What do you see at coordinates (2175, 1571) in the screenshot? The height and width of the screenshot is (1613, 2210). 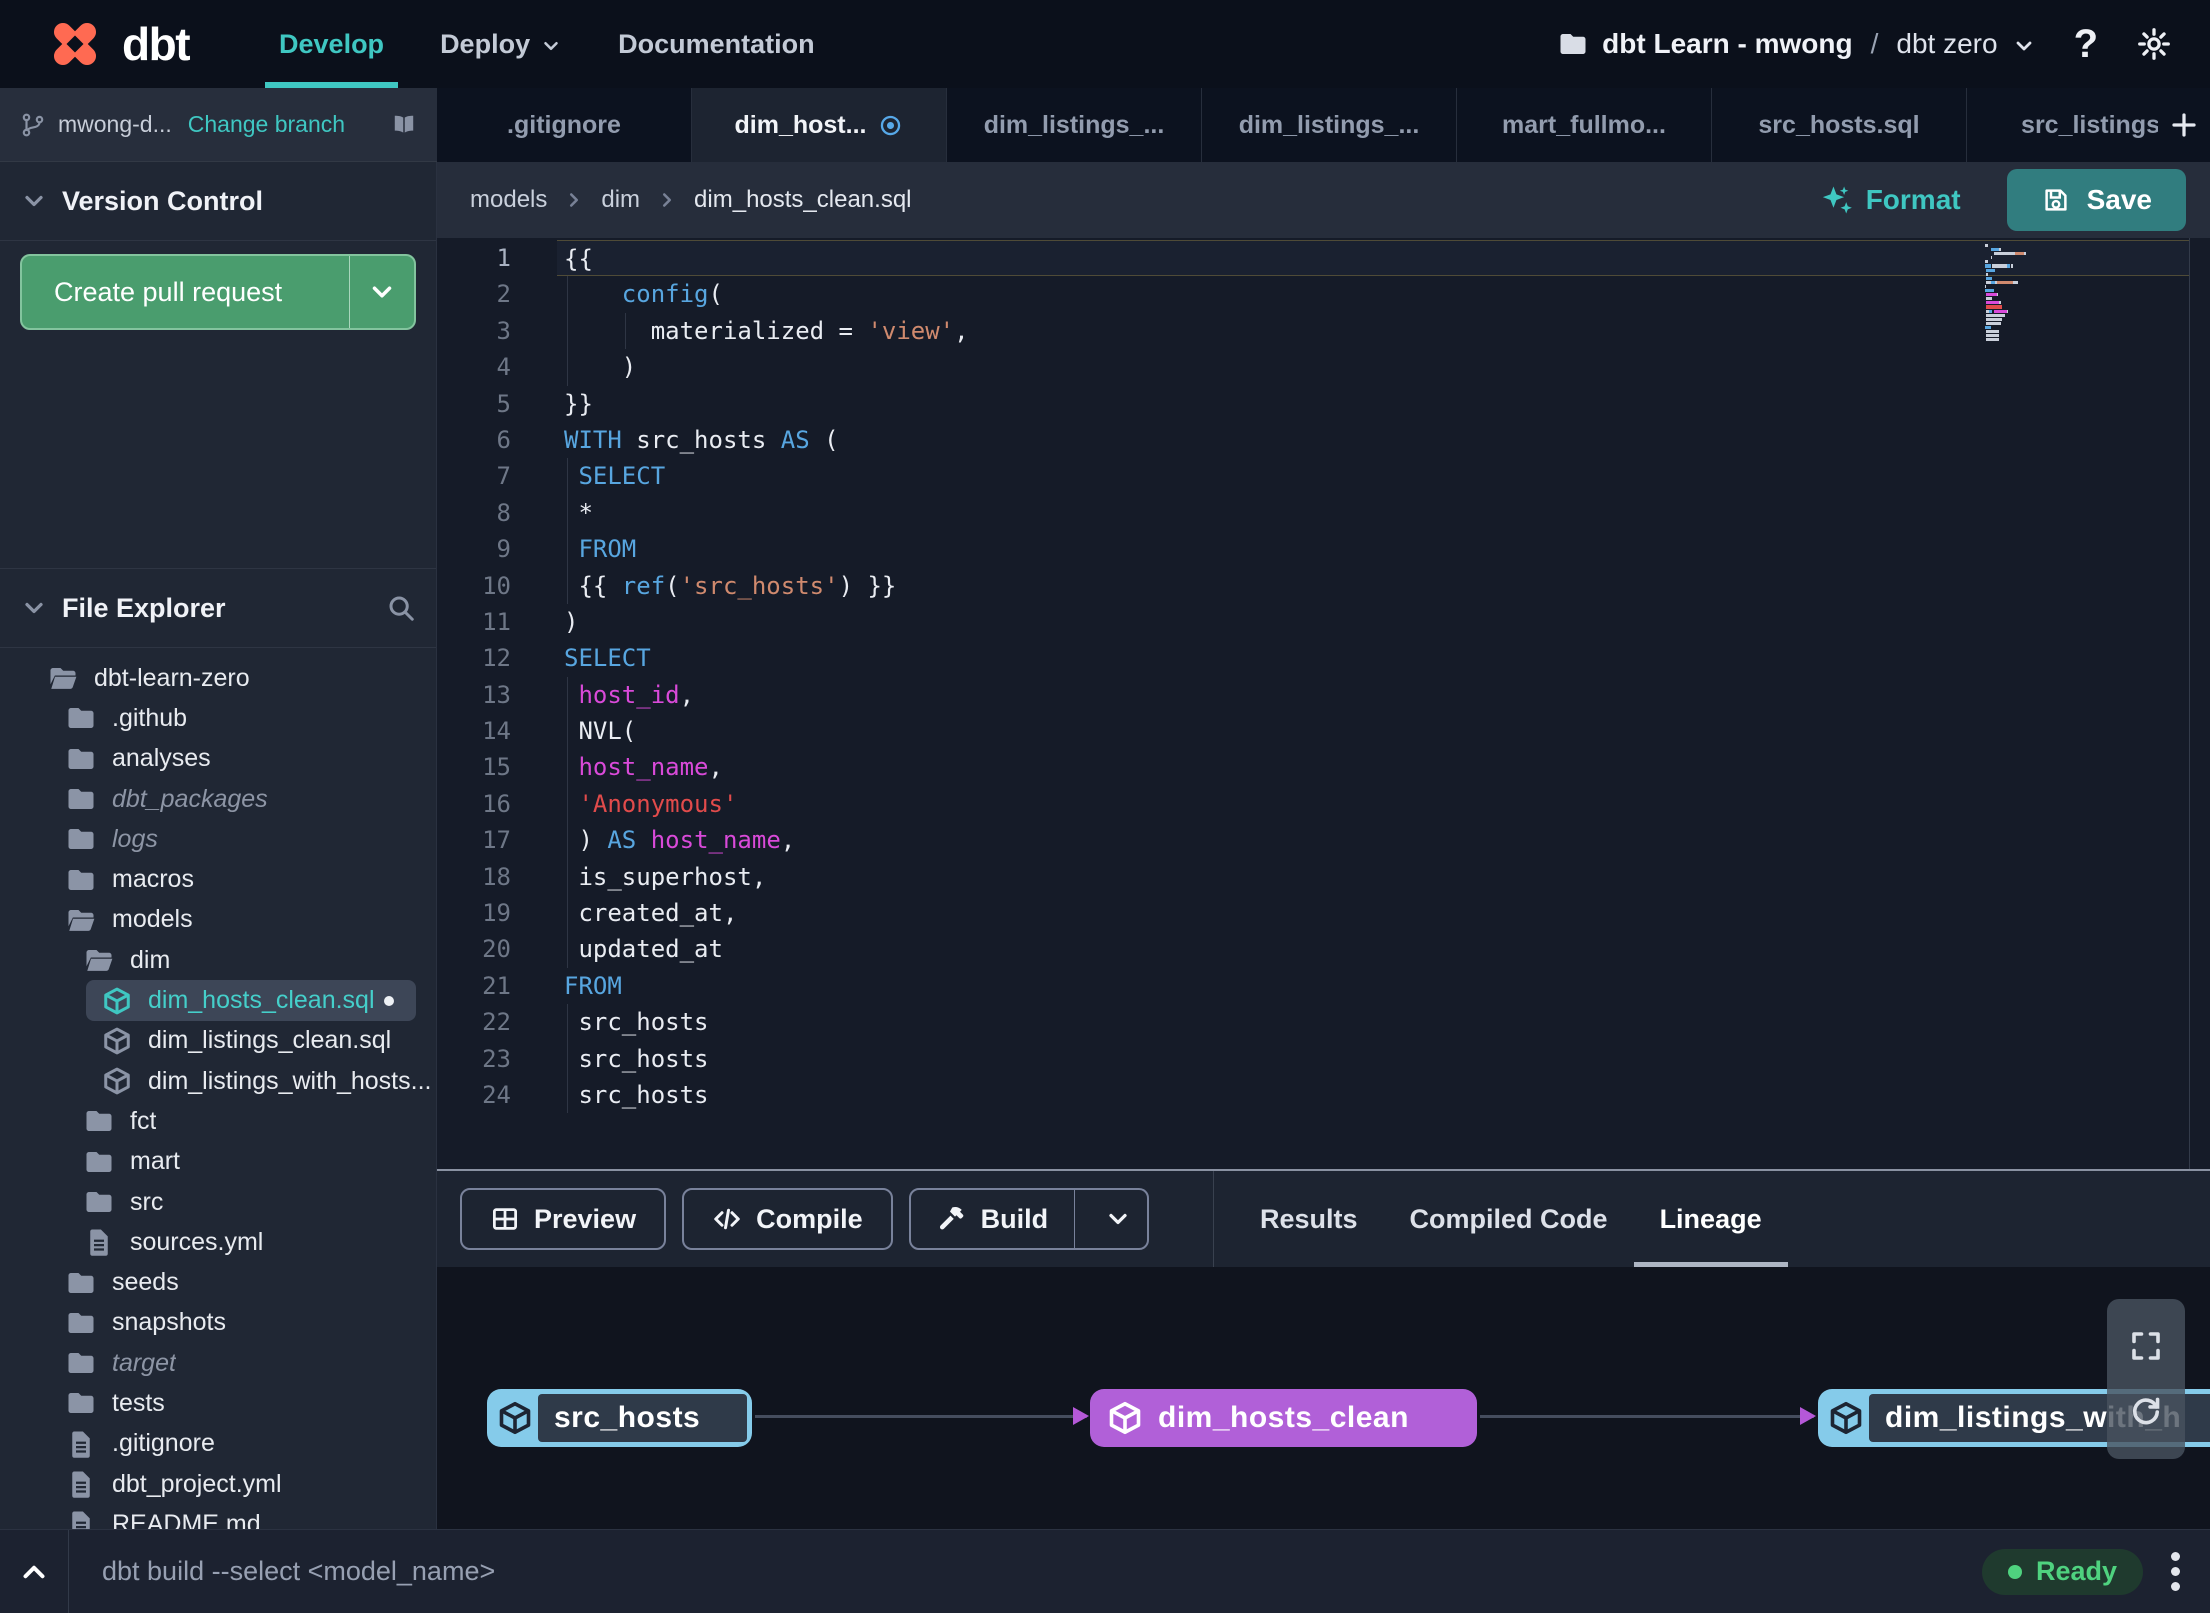 I see `kebab-menu-icon` at bounding box center [2175, 1571].